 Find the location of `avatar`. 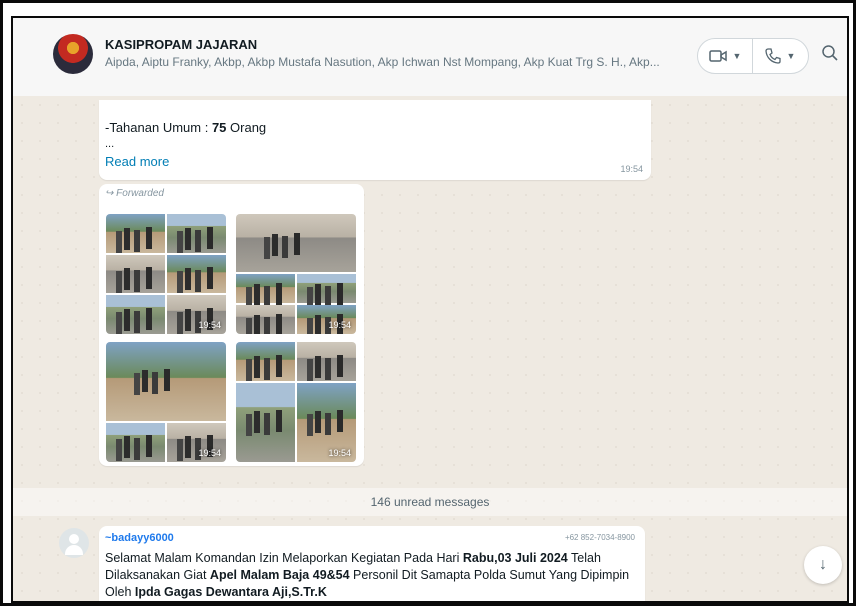

avatar is located at coordinates (74, 543).